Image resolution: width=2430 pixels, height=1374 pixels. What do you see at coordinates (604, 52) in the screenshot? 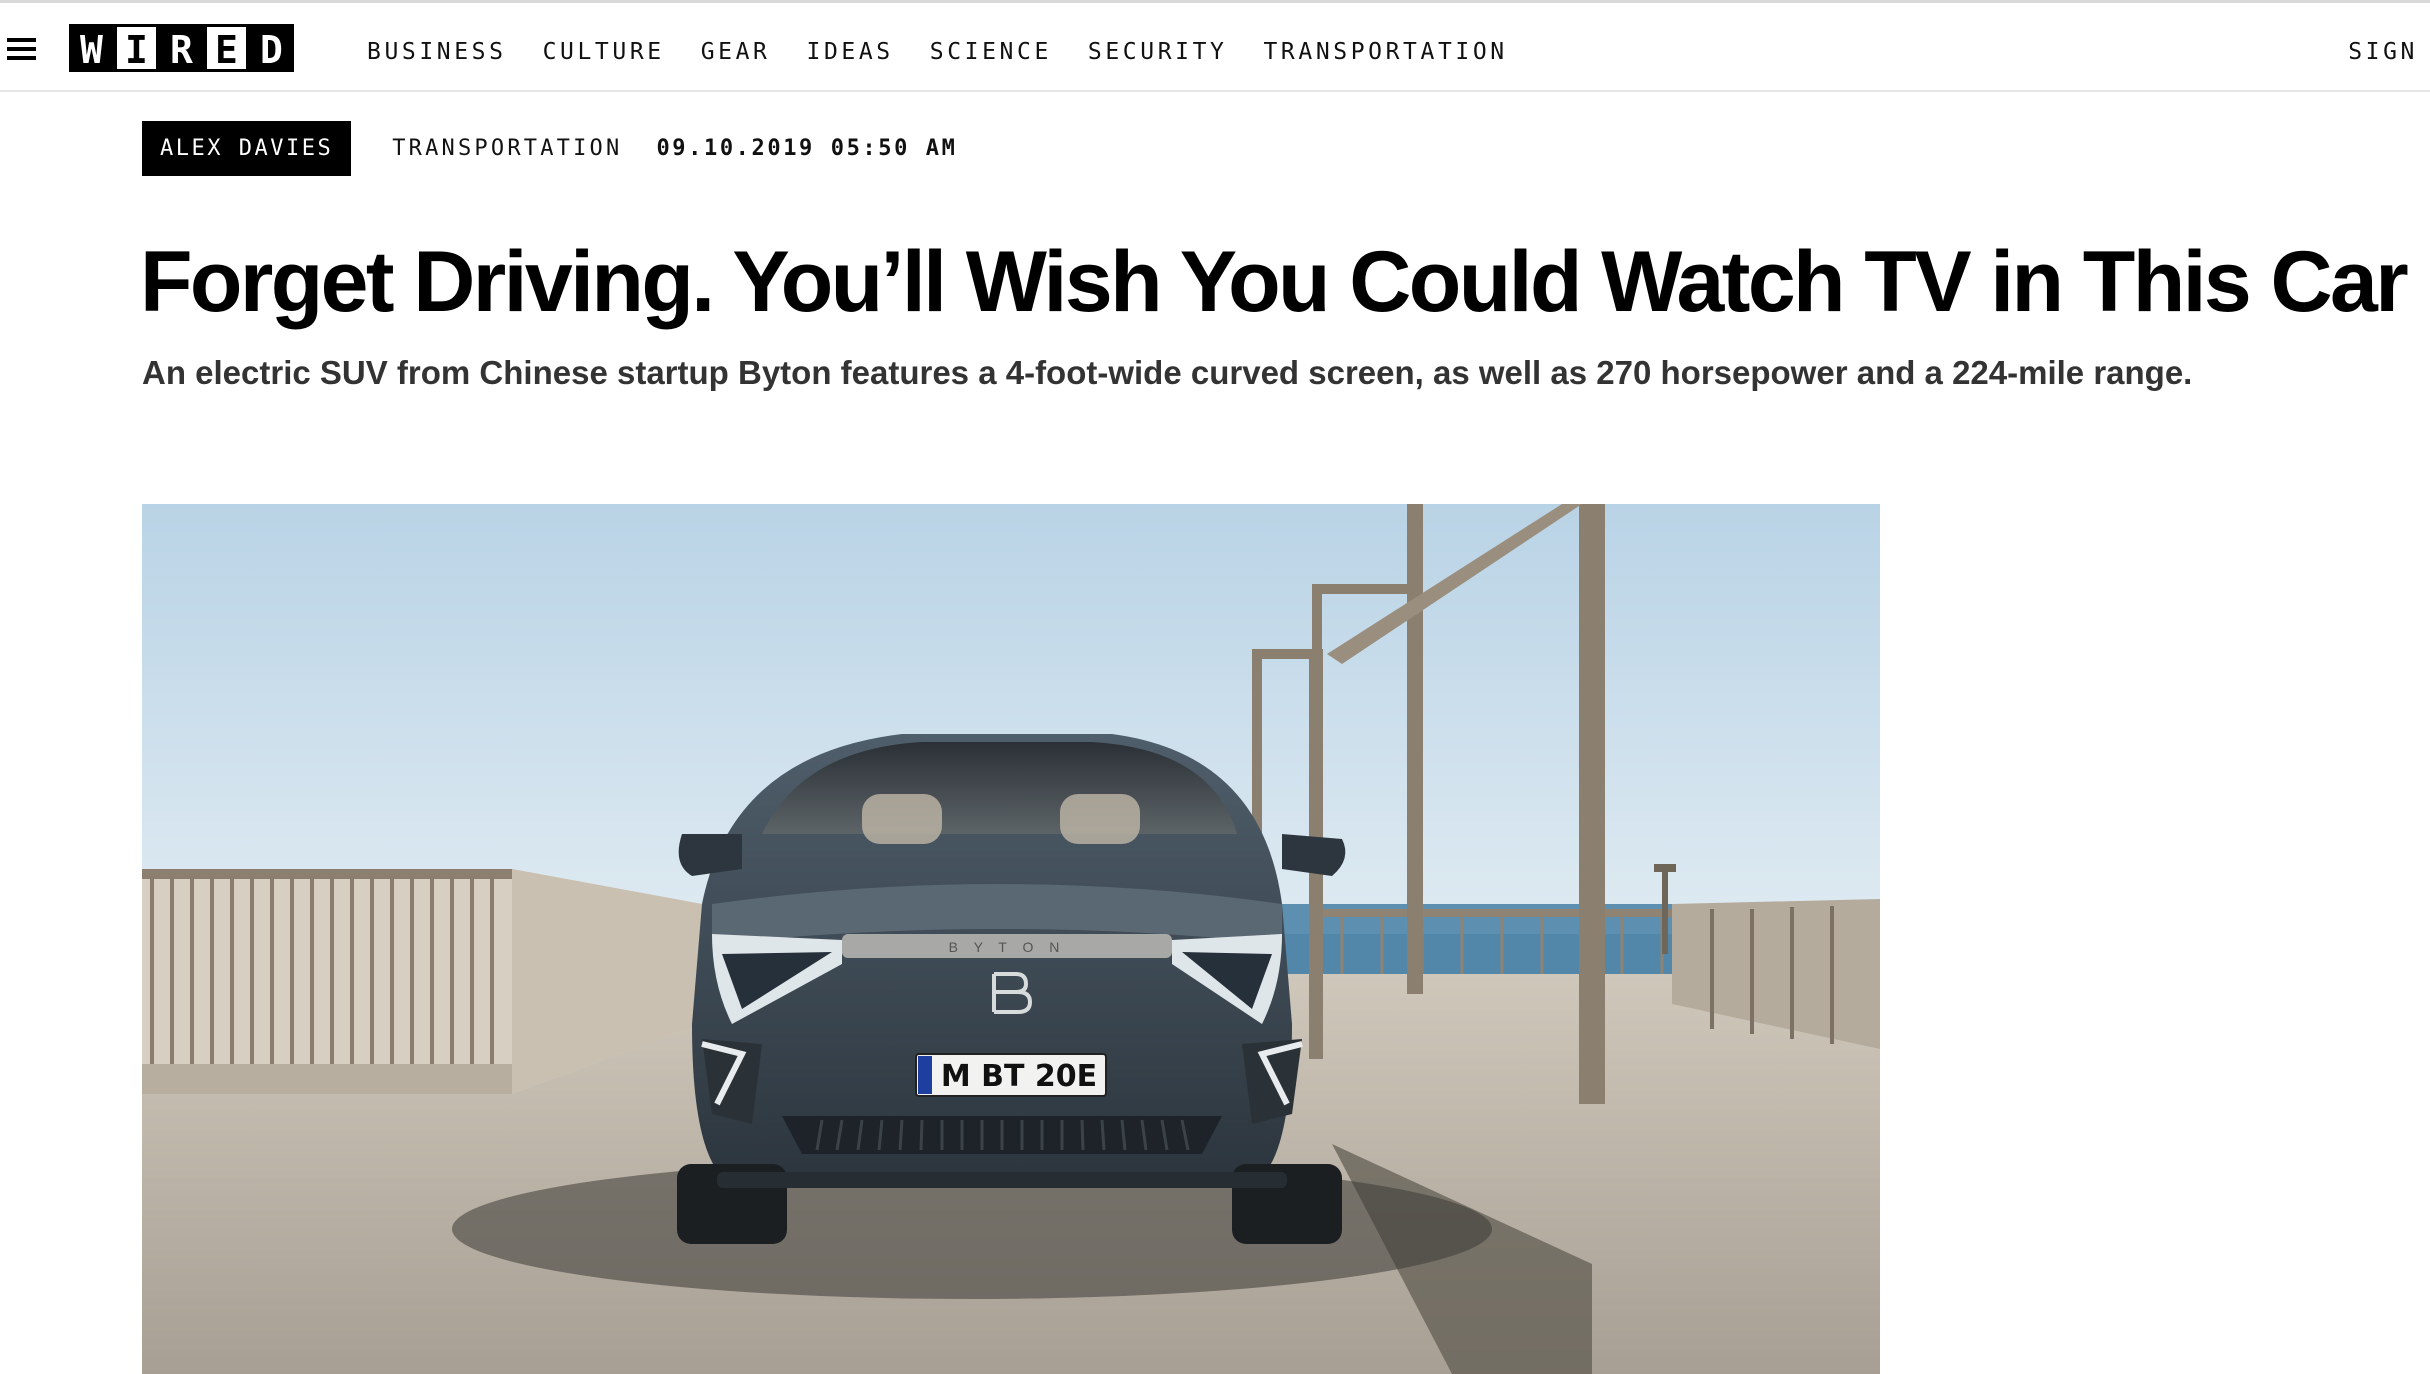
I see `nav-culture: CULTURE` at bounding box center [604, 52].